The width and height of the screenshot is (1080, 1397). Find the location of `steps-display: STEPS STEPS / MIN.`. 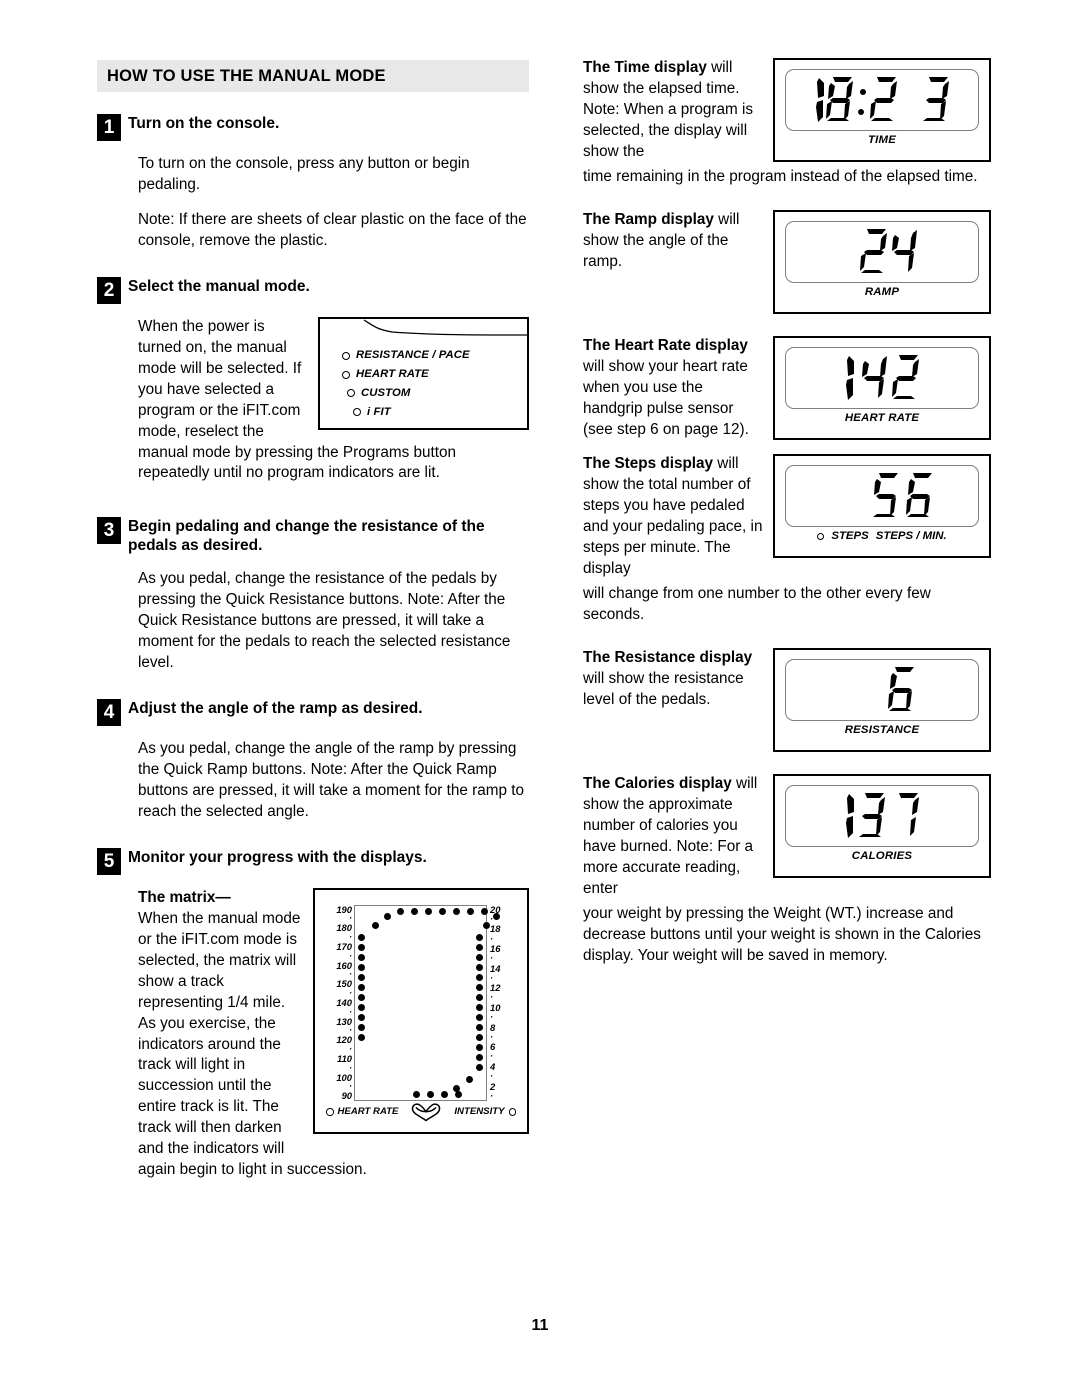

steps-display: STEPS STEPS / MIN. is located at coordinates (882, 506).